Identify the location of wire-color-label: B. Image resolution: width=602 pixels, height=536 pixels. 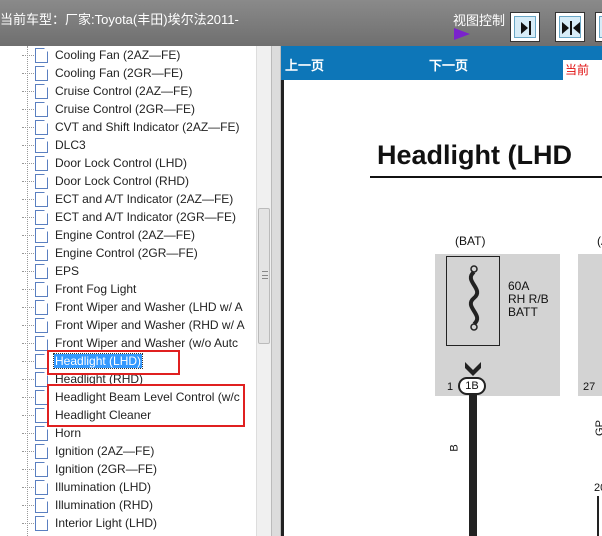
(454, 448).